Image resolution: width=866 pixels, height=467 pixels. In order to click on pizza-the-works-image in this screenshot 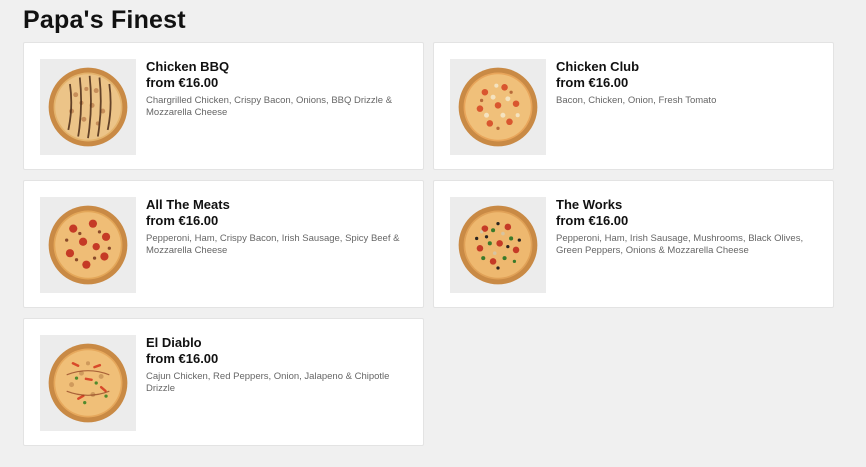, I will do `click(498, 245)`.